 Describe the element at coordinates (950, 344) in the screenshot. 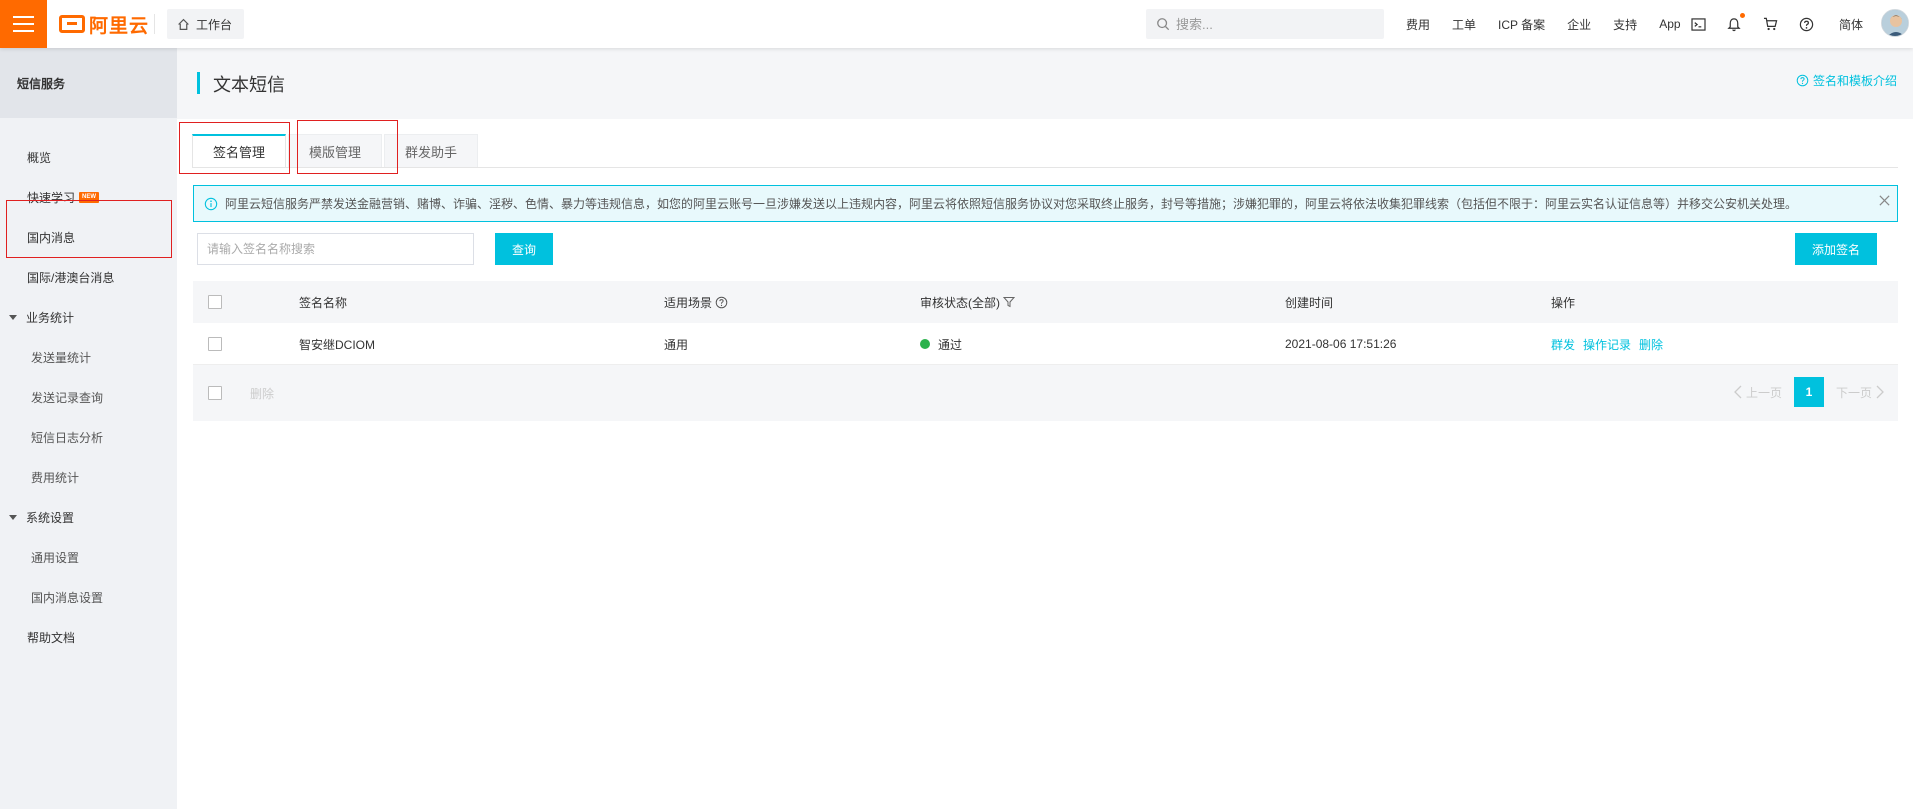

I see `status-label: 通过` at that location.